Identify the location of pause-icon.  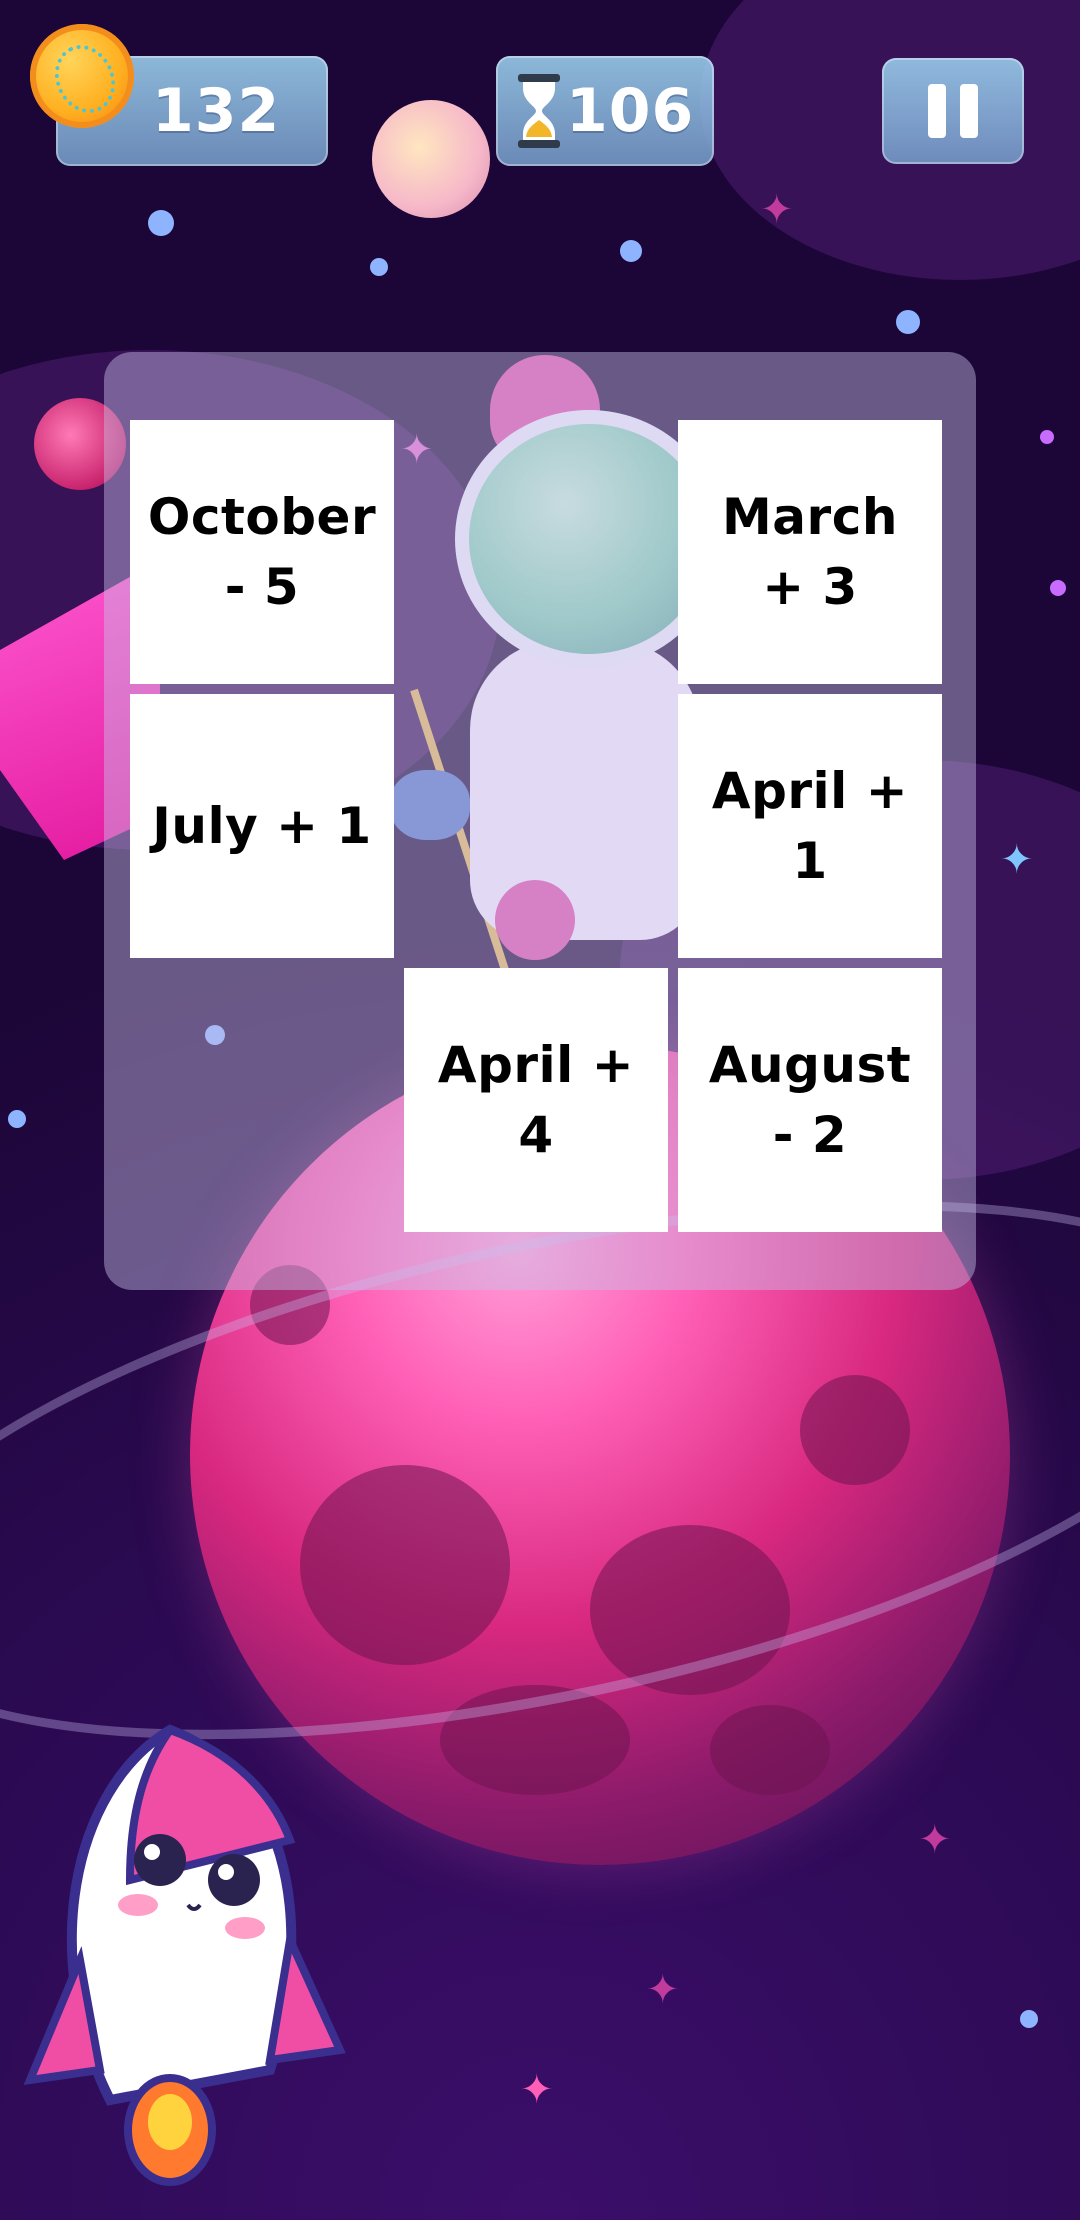
(953, 111).